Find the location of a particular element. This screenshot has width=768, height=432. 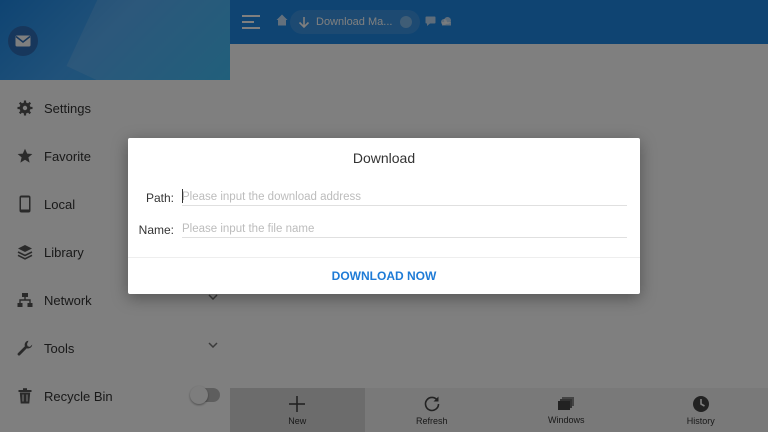

name-input is located at coordinates (404, 229).